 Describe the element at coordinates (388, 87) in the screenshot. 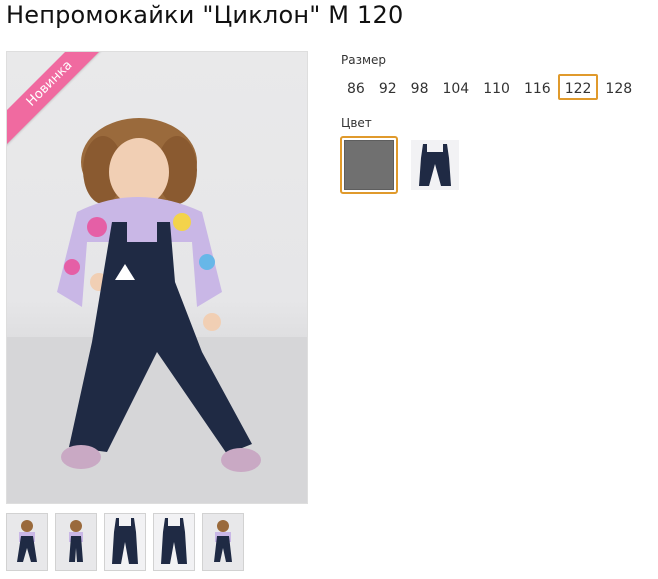

I see `size-option-92: 92` at that location.